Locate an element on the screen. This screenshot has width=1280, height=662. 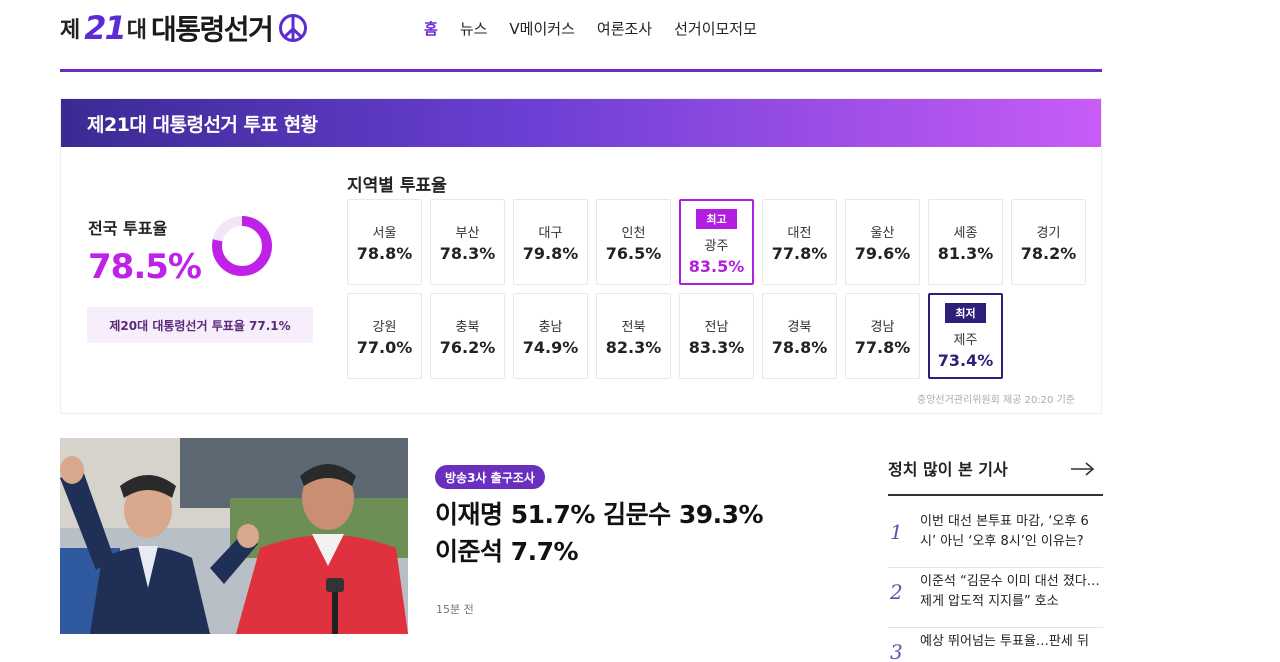
popular-article-title: 예상 뛰어넘는 투표율…판세 뒤 is located at coordinates (1004, 641).